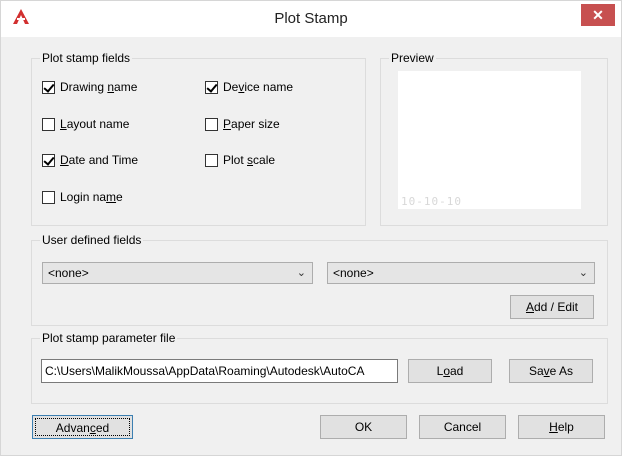 This screenshot has width=622, height=456. I want to click on save-as-label: Save As, so click(551, 371).